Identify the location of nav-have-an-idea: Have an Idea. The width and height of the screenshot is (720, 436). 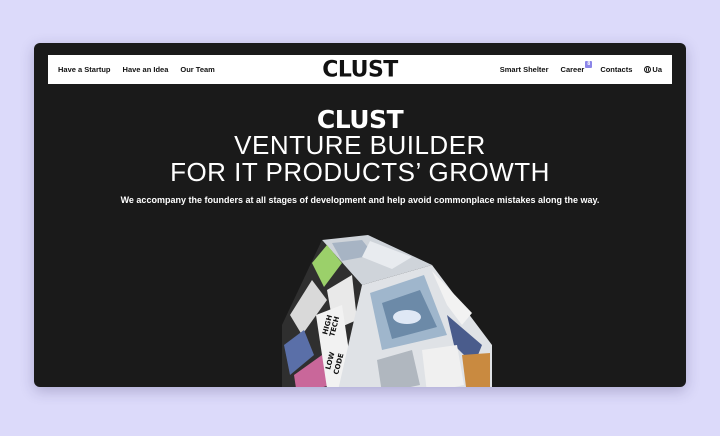
(146, 69).